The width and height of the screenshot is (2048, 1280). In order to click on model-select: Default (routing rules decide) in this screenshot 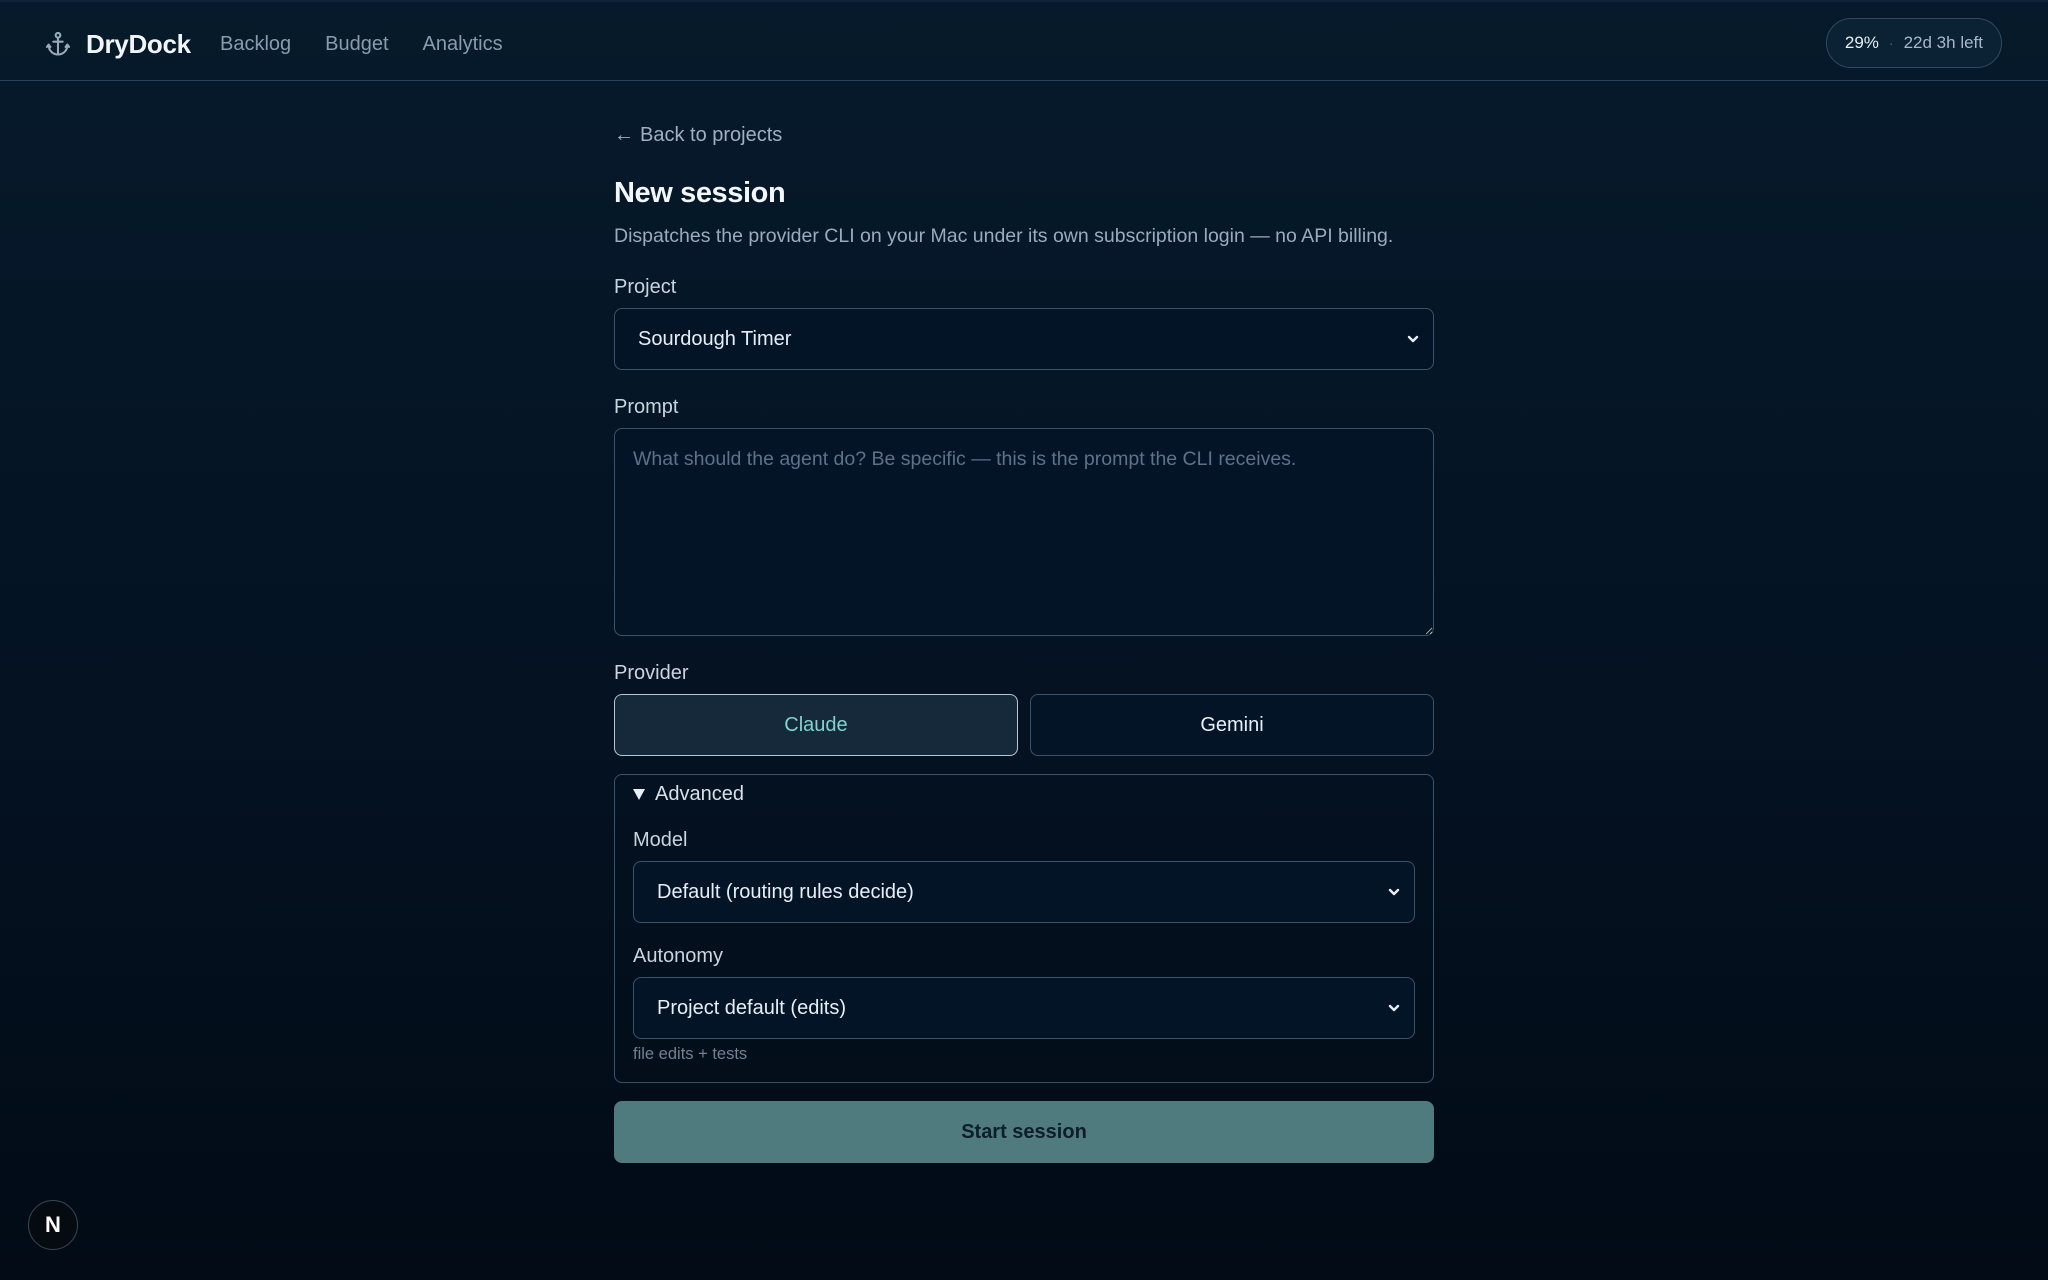, I will do `click(1024, 892)`.